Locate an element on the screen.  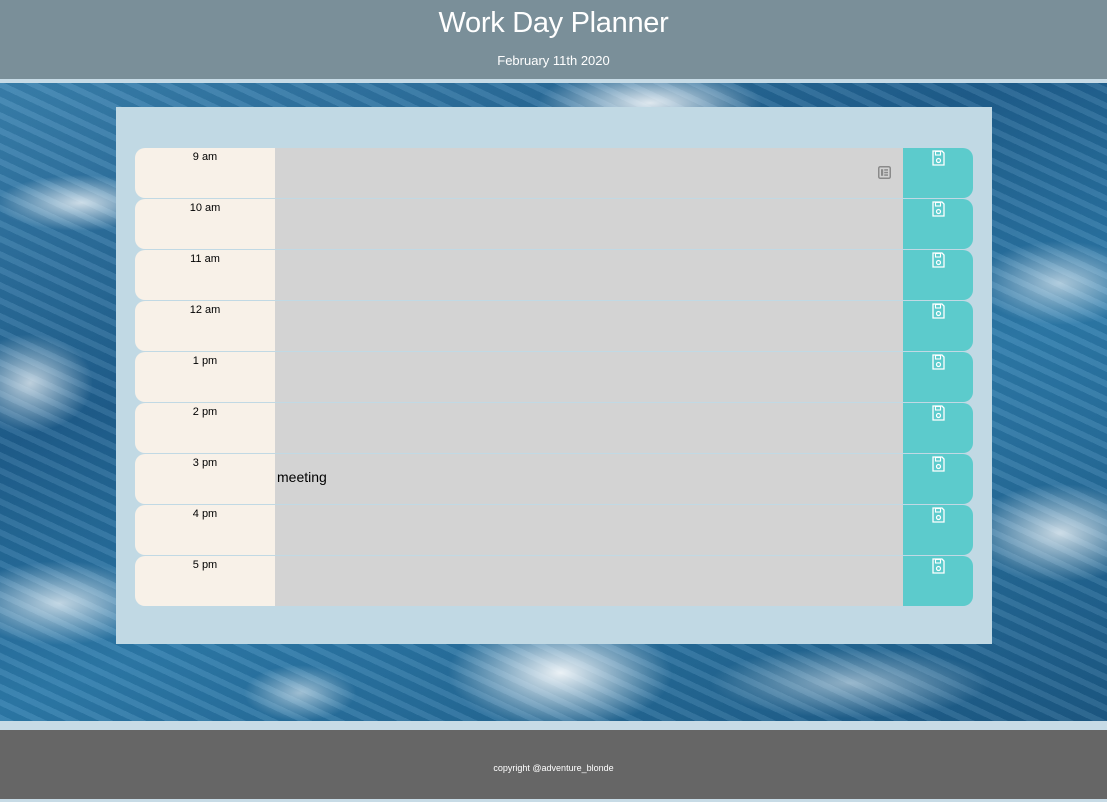
time-block-row: 4 pm is located at coordinates (554, 530).